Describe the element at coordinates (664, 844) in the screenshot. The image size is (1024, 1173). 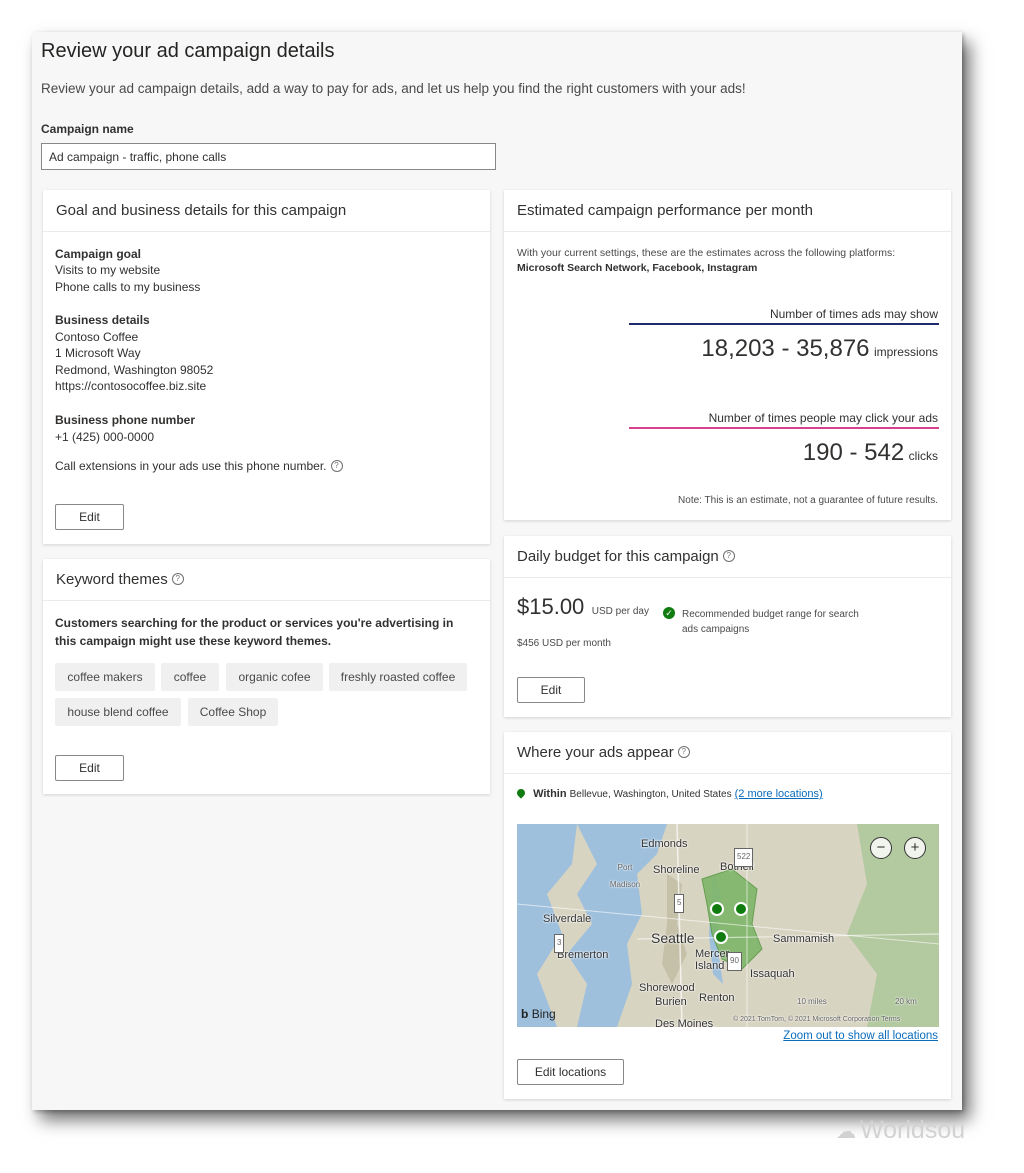
I see `map-label: Edmonds` at that location.